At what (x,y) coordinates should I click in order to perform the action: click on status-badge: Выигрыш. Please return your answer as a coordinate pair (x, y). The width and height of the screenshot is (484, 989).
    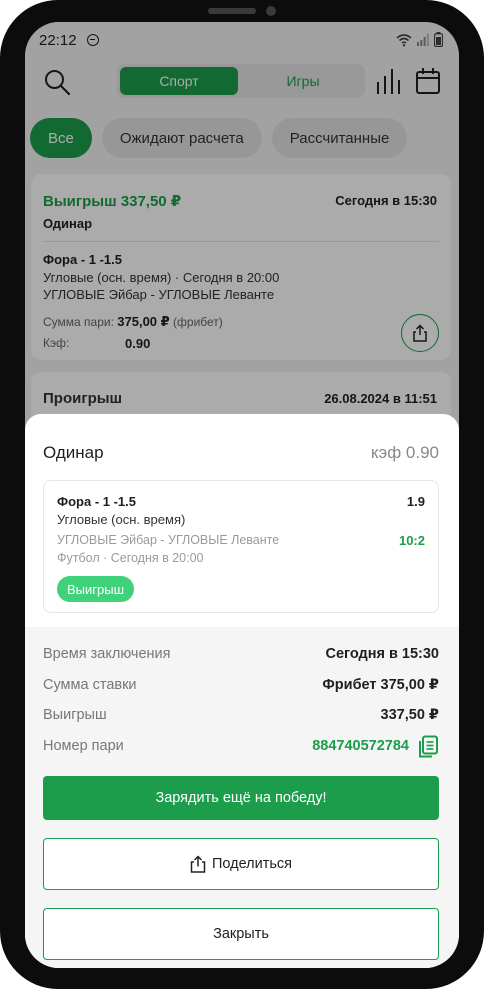
    Looking at the image, I should click on (96, 589).